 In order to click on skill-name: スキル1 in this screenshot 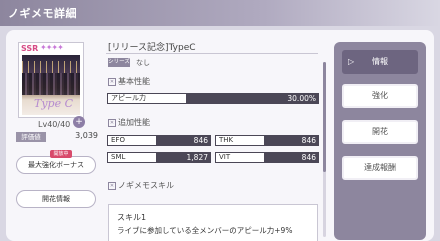, I will do `click(132, 217)`.